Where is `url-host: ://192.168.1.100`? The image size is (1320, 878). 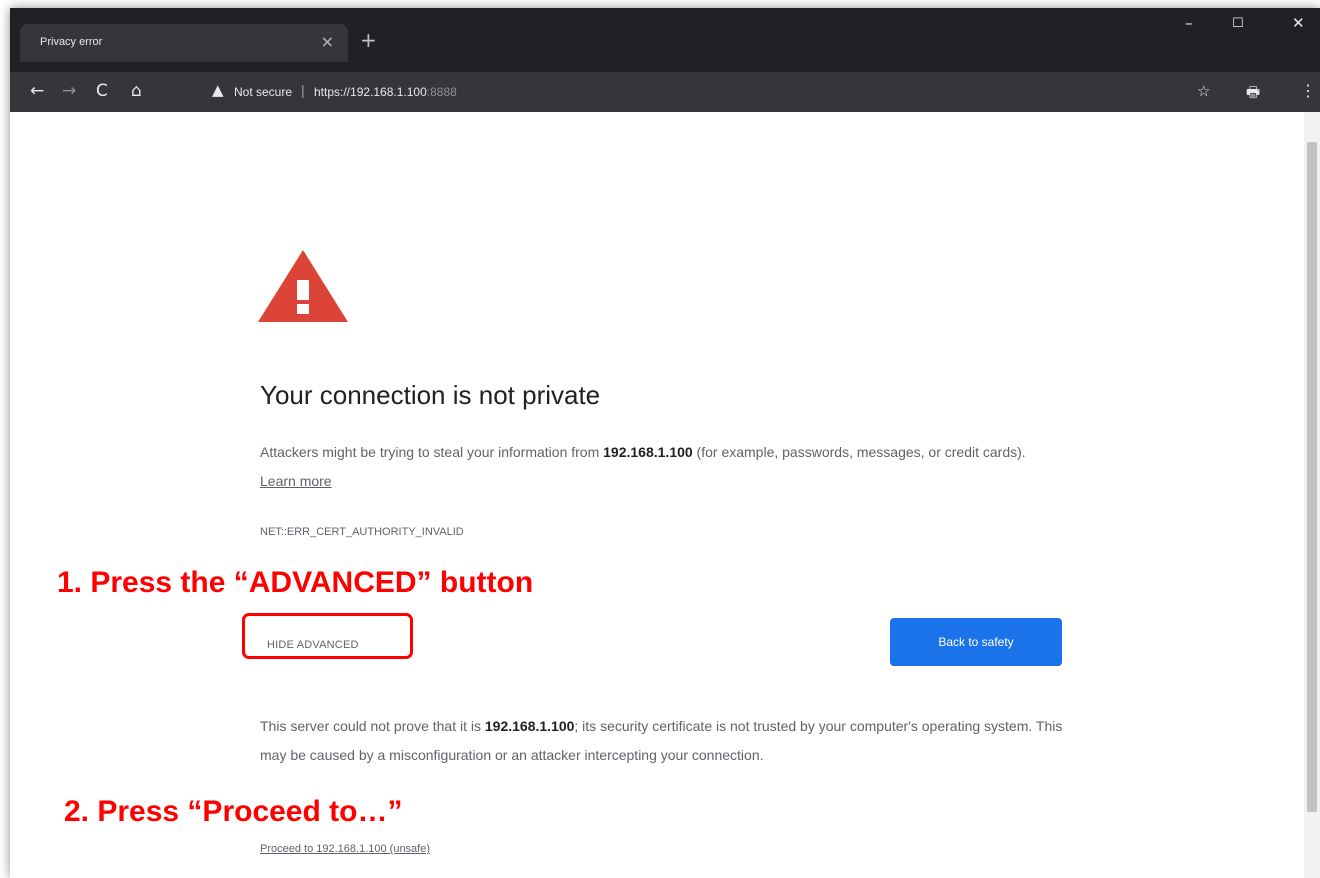
url-host: ://192.168.1.100 is located at coordinates (383, 92).